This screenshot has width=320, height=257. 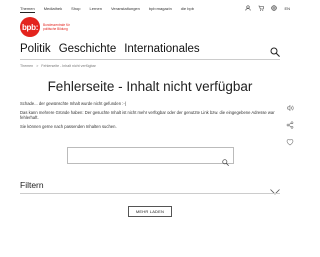 I want to click on topnav-item-mediathek: Mediathek, so click(x=53, y=8).